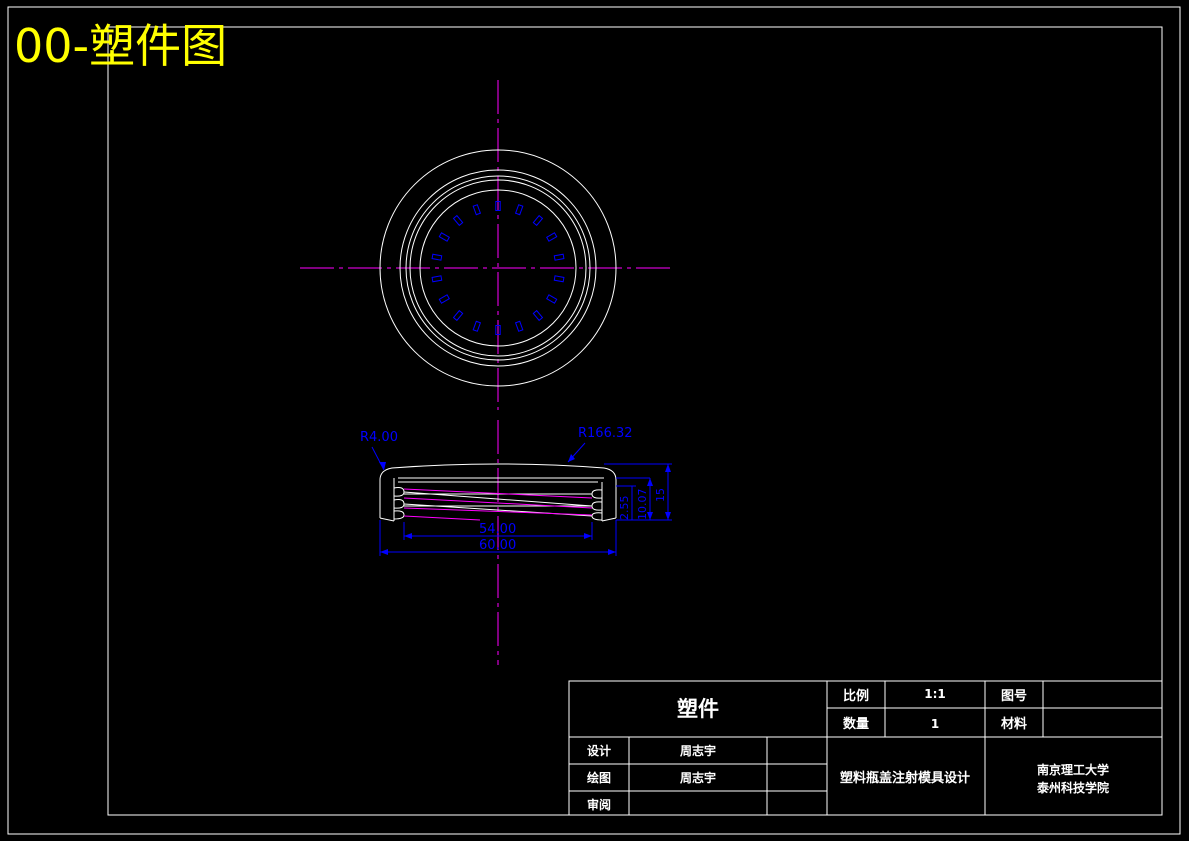  What do you see at coordinates (497, 545) in the screenshot?
I see `dim-outer-diameter: 60.00` at bounding box center [497, 545].